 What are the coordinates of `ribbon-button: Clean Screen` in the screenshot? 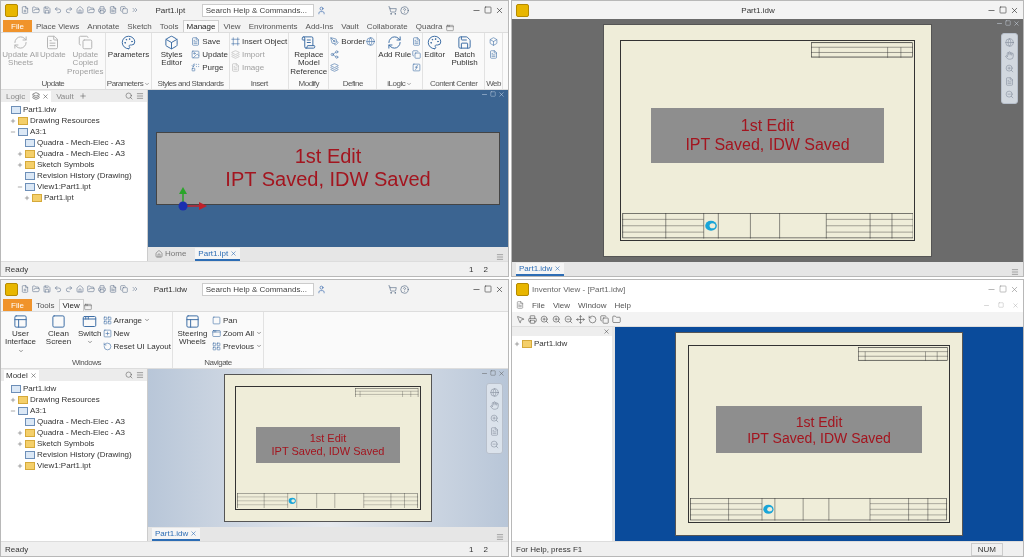 It's located at (58, 330).